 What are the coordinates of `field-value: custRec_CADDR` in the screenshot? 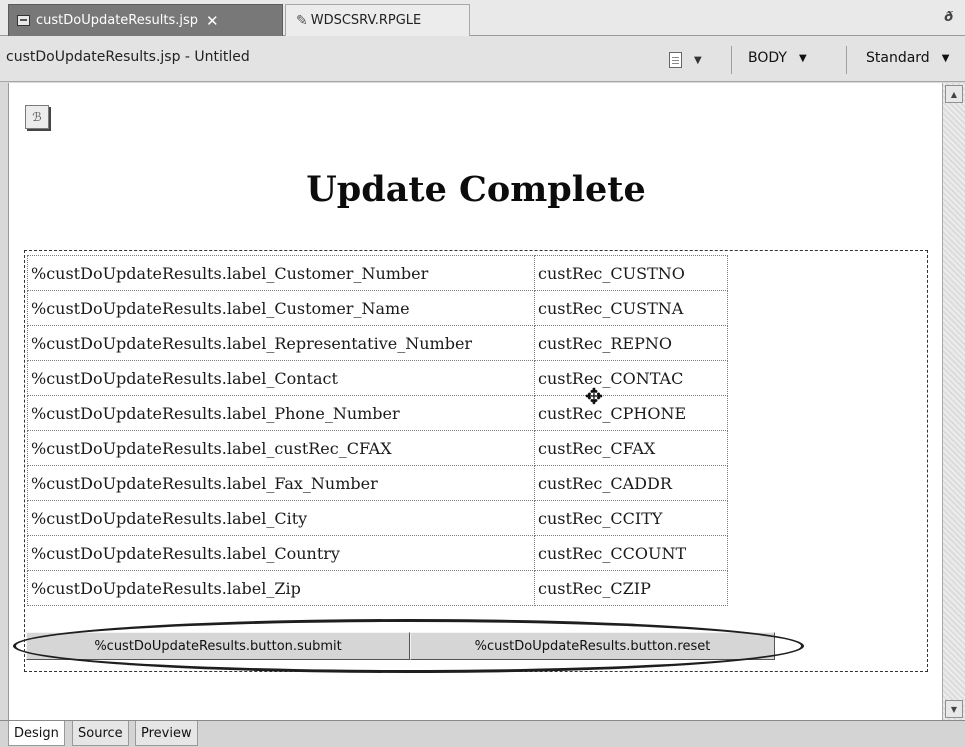 It's located at (631, 483).